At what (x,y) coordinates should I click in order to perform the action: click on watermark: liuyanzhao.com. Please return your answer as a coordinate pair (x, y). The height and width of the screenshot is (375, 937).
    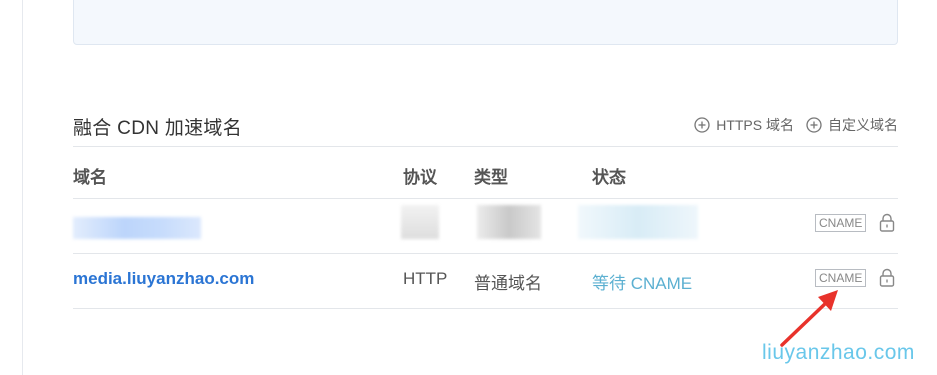
    Looking at the image, I should click on (838, 352).